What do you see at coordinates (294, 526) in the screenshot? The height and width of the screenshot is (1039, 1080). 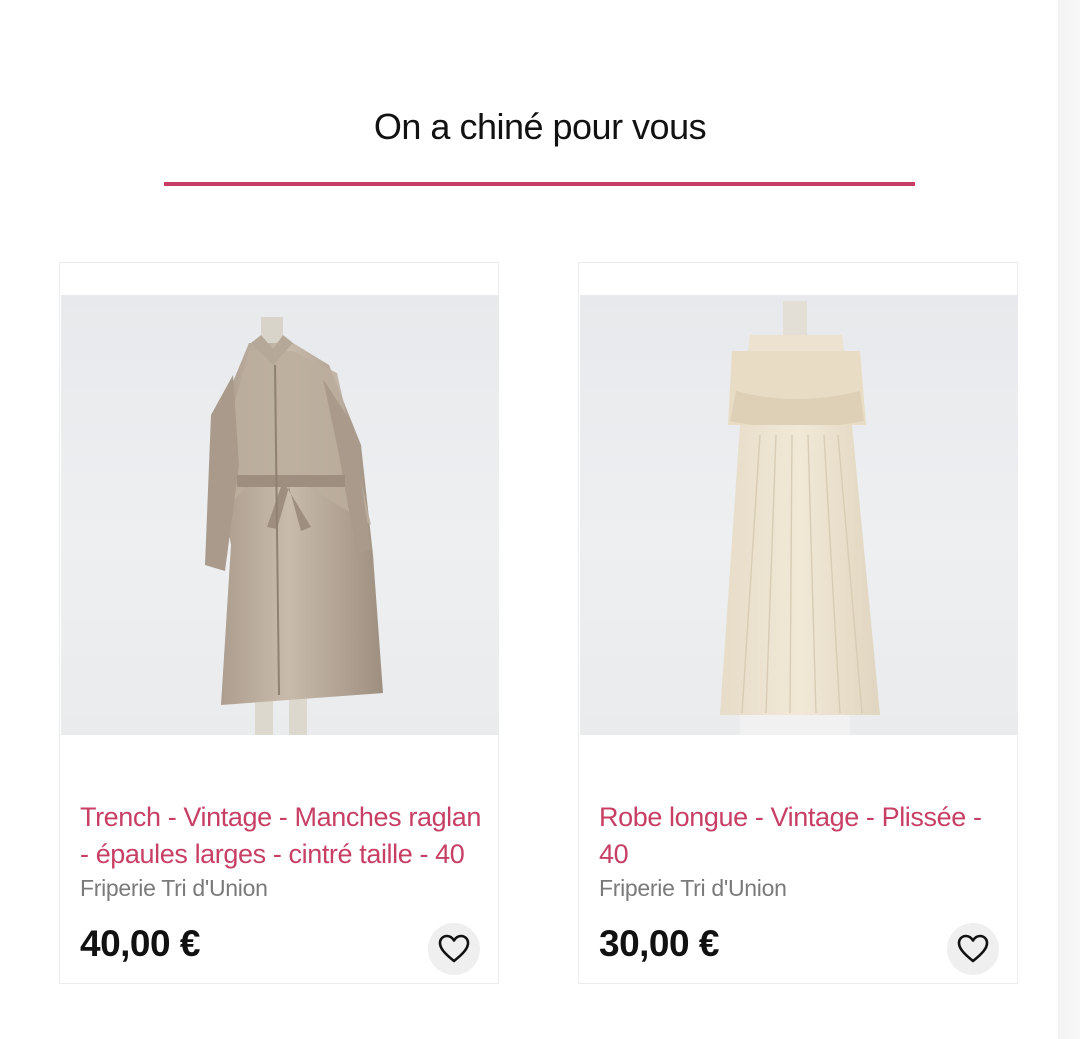 I see `trench-coat-illustration` at bounding box center [294, 526].